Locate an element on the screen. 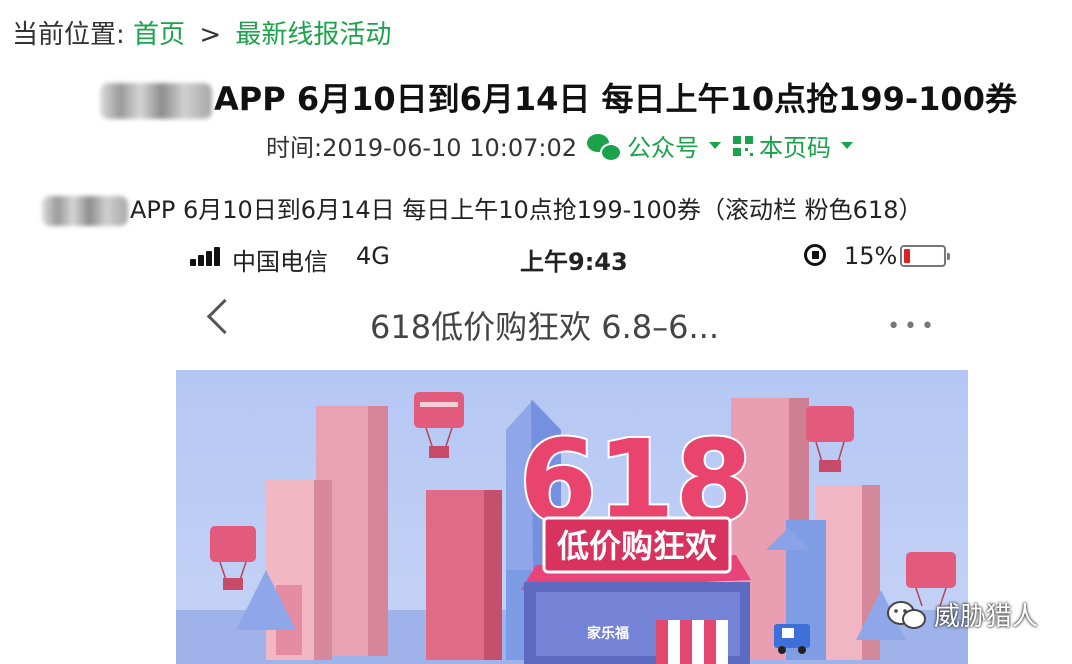 The width and height of the screenshot is (1072, 664). rotation-lock-icon is located at coordinates (815, 255).